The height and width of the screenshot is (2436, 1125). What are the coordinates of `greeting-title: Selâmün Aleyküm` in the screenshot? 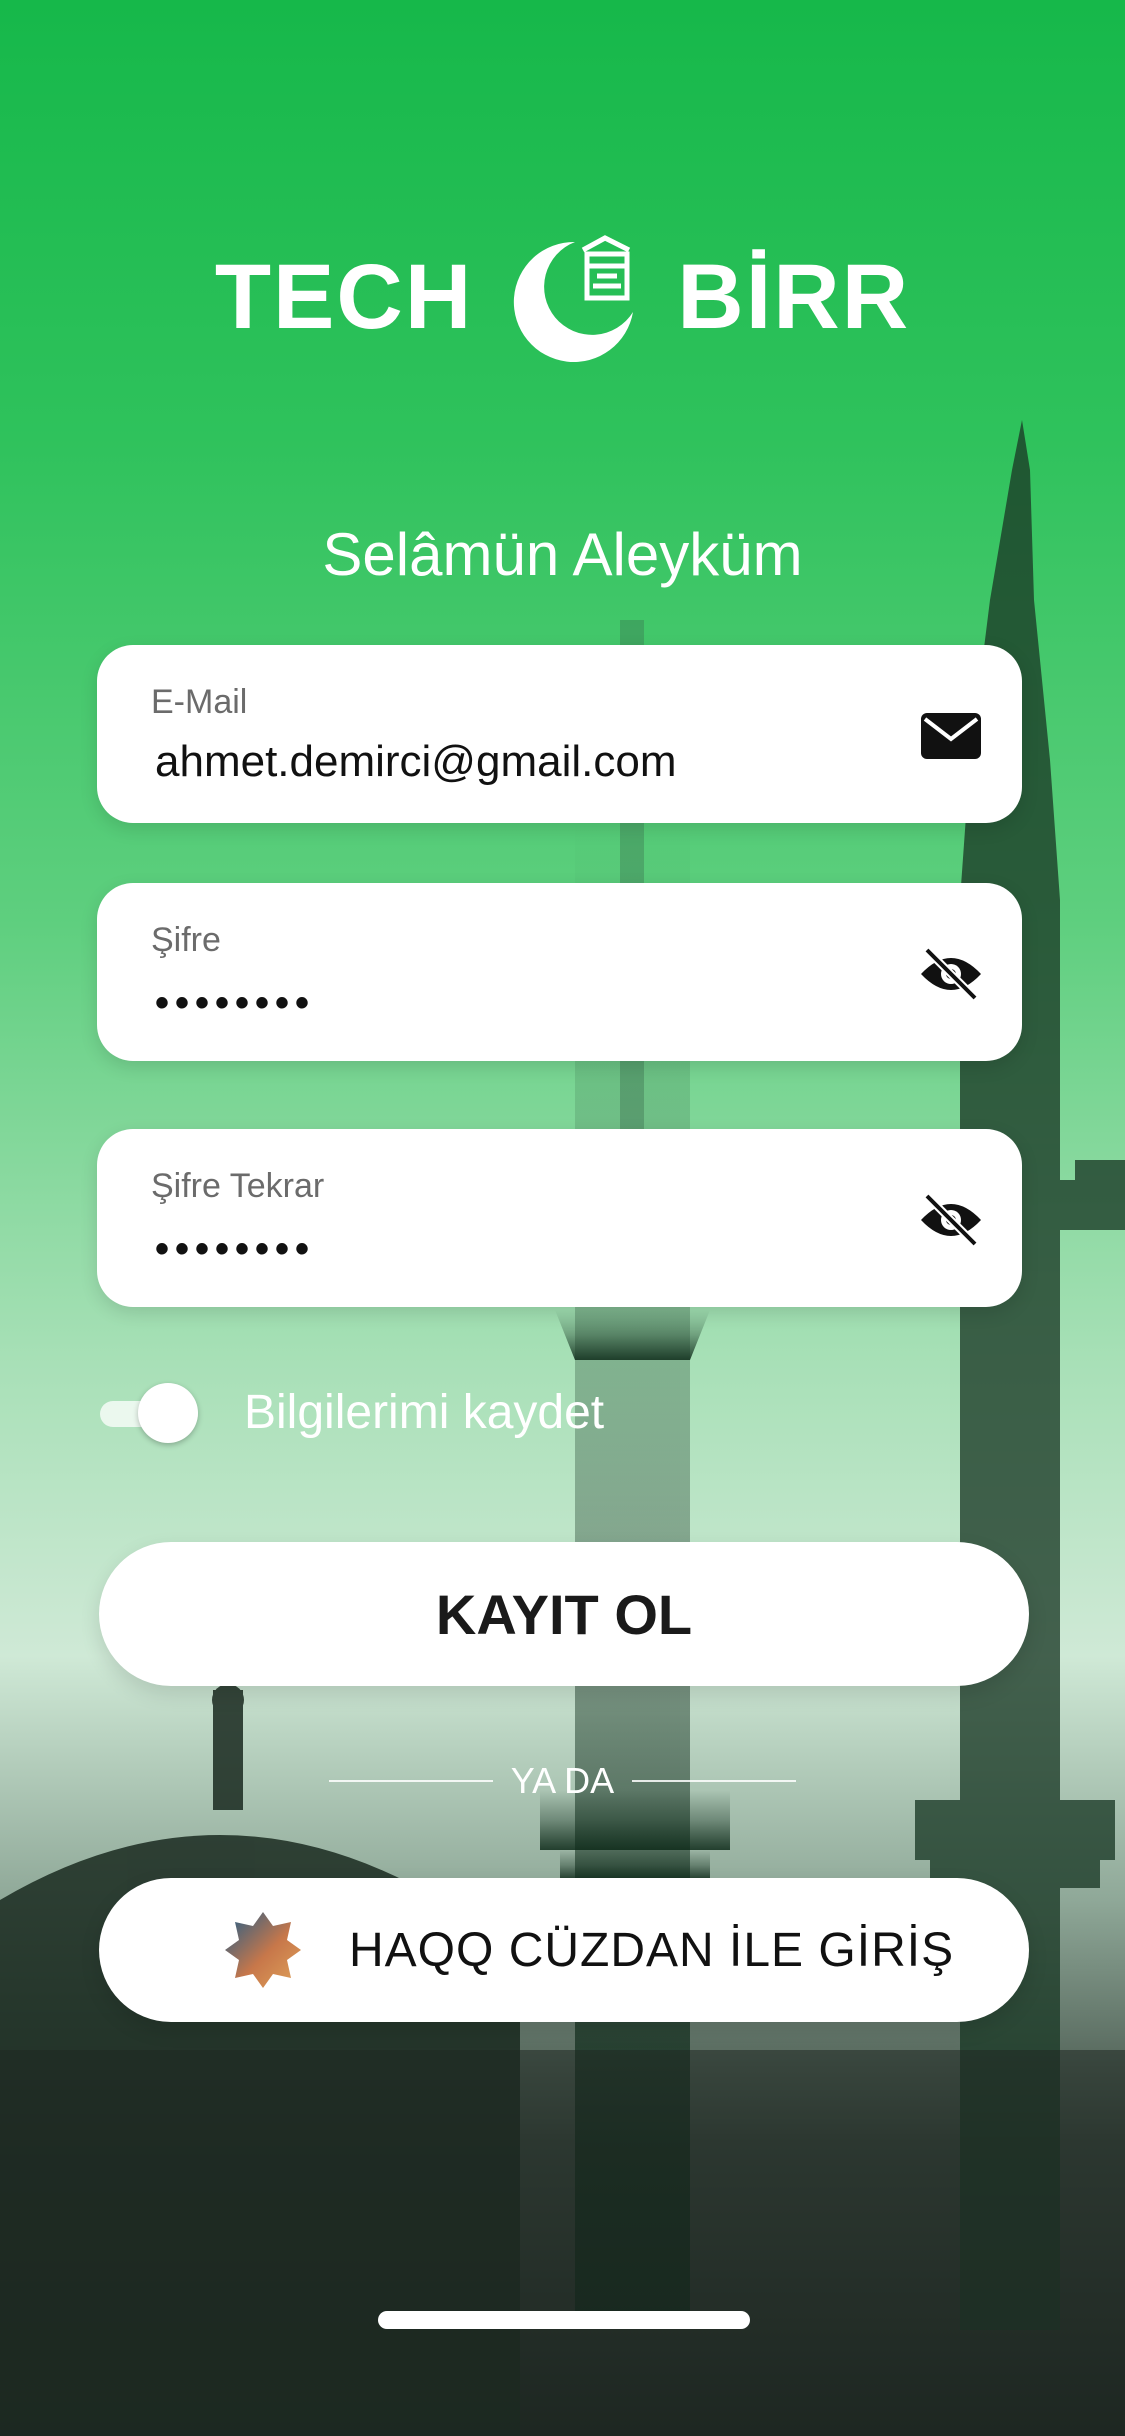 It's located at (562, 554).